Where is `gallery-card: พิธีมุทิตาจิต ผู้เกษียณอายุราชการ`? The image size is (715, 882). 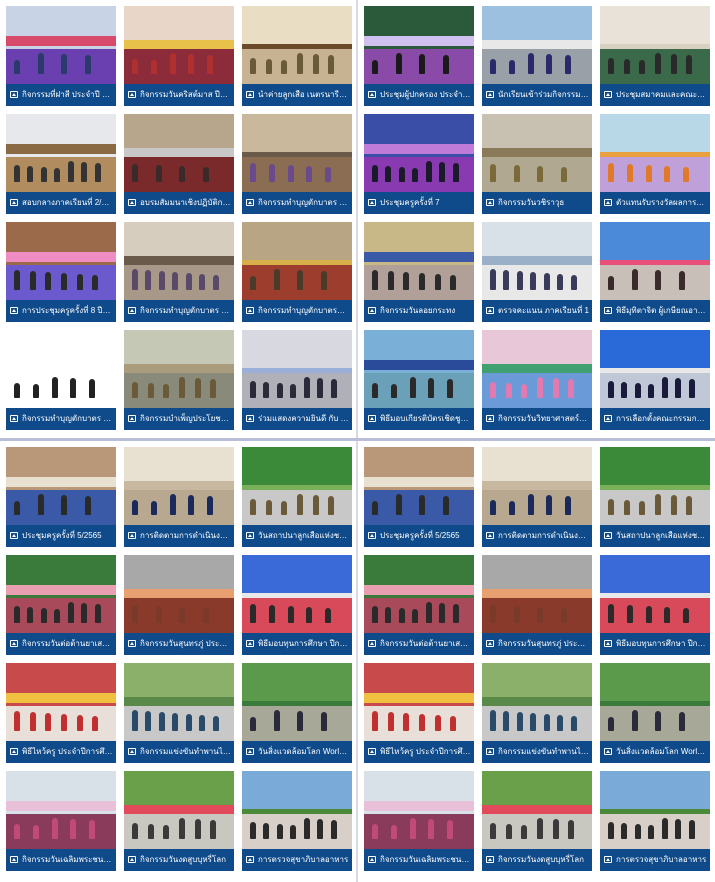
gallery-card: พิธีมุทิตาจิต ผู้เกษียณอายุราชการ is located at coordinates (655, 272).